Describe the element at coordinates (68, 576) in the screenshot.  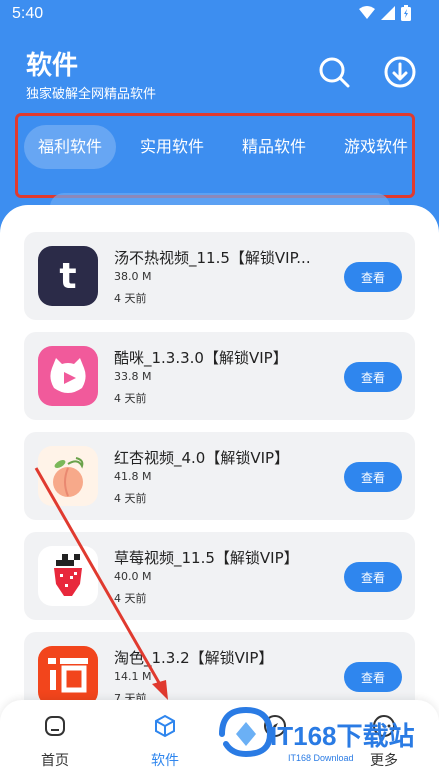
I see `strawberry-icon` at that location.